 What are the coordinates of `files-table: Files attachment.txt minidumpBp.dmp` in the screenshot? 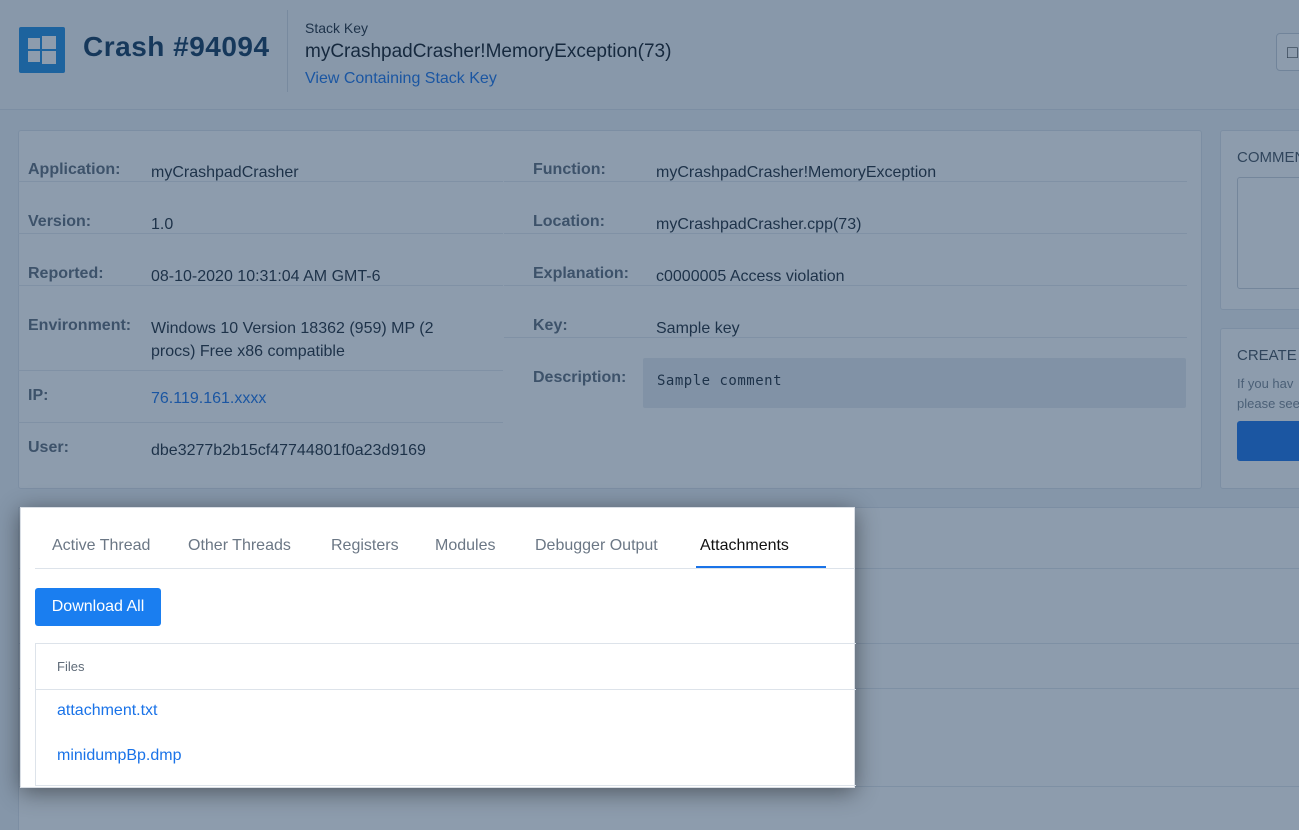 It's located at (445, 714).